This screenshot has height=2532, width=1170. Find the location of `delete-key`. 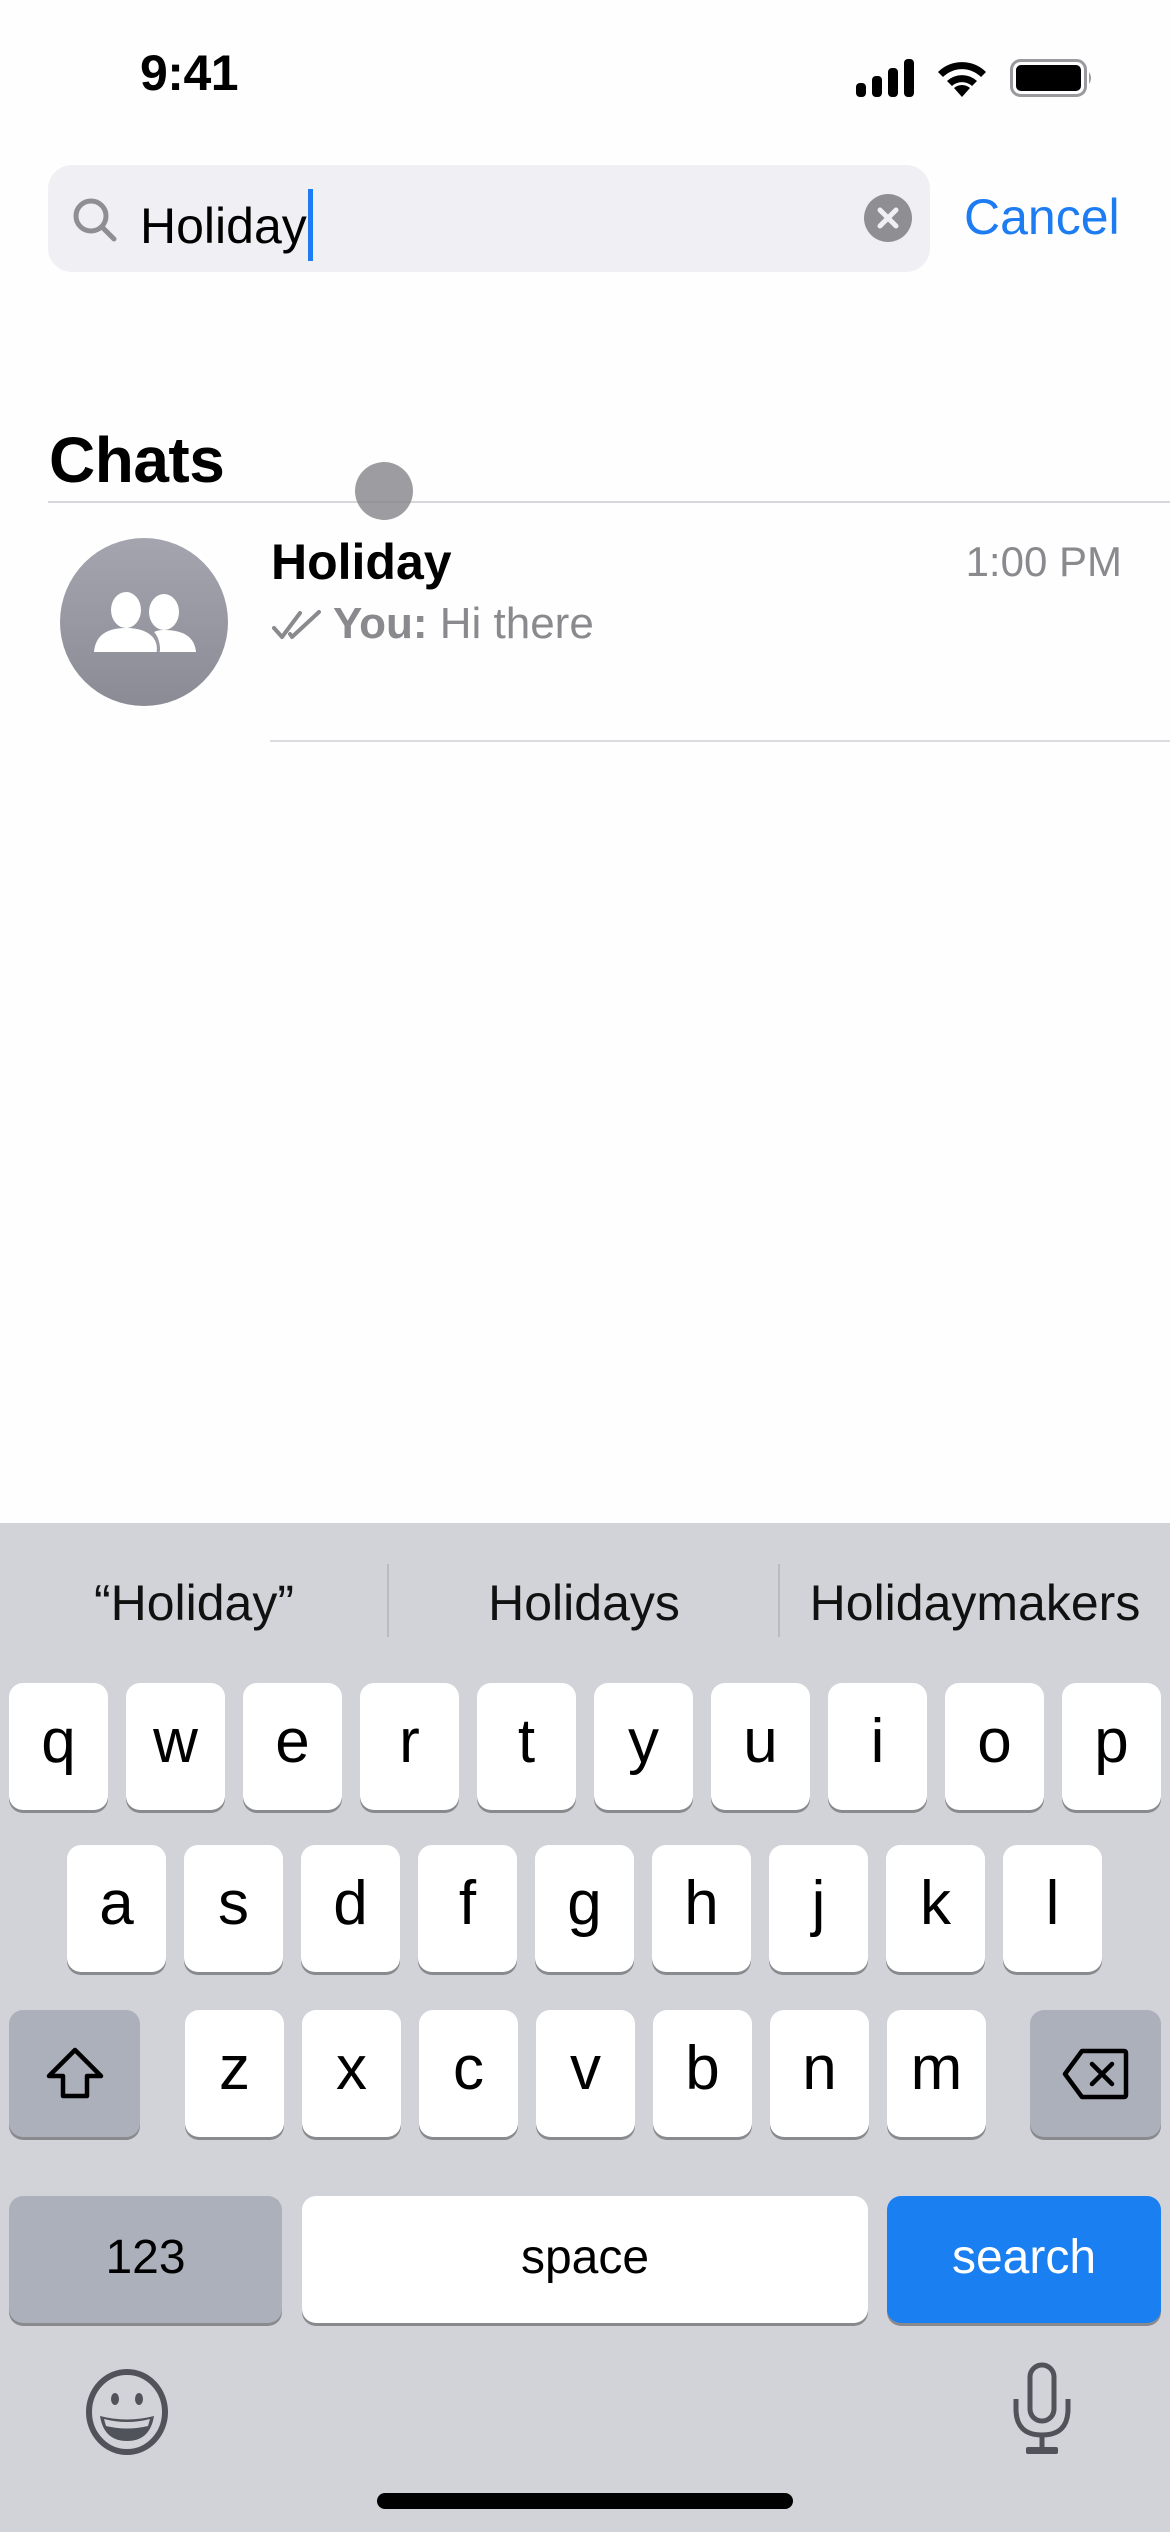

delete-key is located at coordinates (1095, 2073).